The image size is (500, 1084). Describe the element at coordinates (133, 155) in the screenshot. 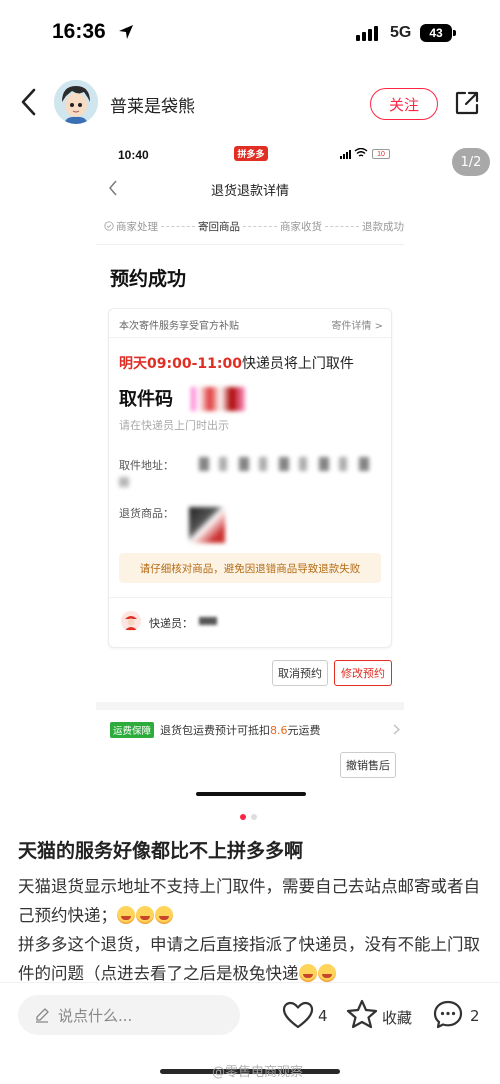

I see `embedded-status-time: 10:40` at that location.